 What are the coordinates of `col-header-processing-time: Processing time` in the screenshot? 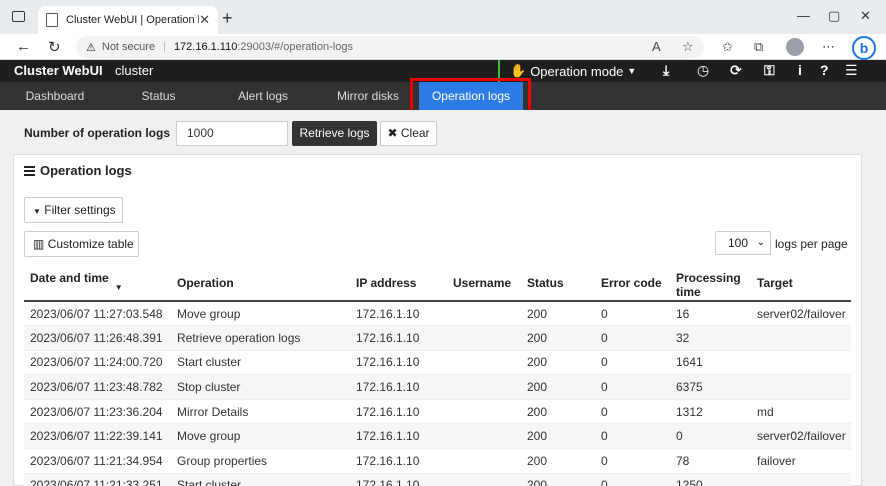 It's located at (710, 284).